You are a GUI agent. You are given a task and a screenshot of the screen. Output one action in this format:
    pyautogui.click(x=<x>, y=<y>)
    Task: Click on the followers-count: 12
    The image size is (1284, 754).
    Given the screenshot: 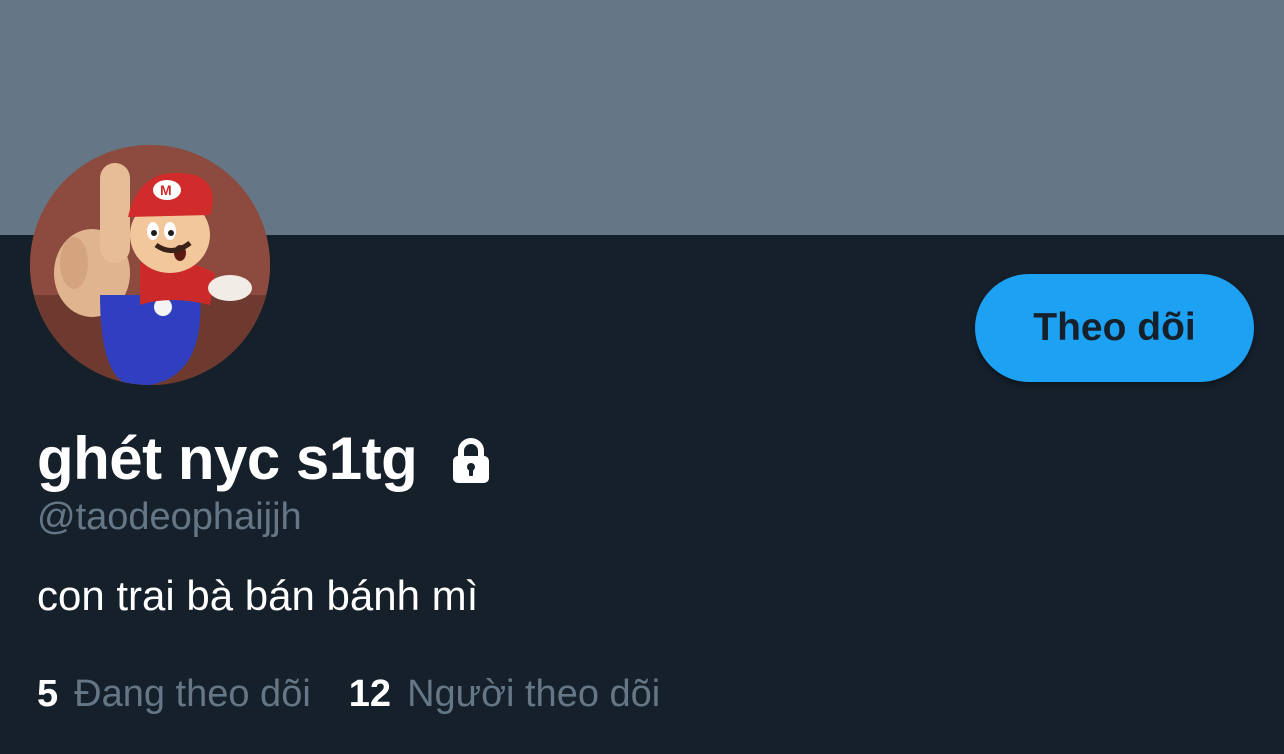 What is the action you would take?
    pyautogui.click(x=370, y=694)
    